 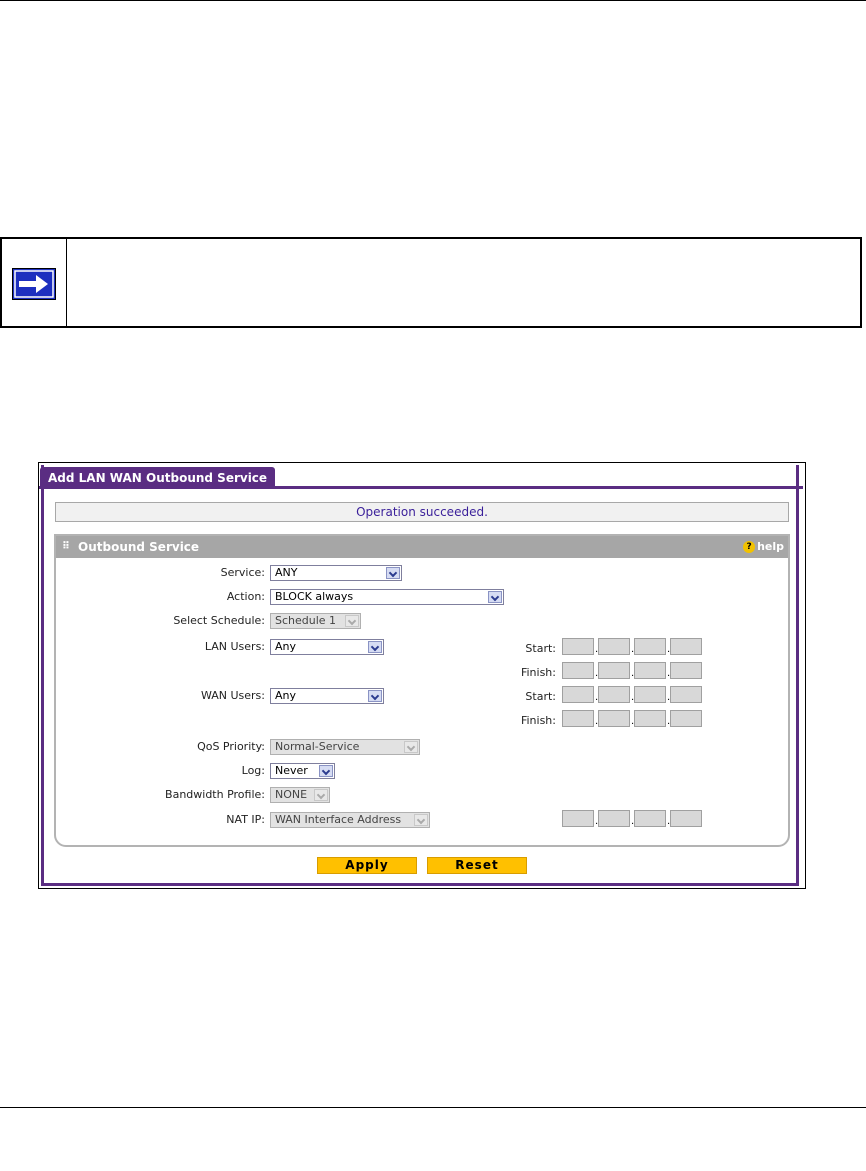 I want to click on wan-users-label: WAN Users:, so click(x=232, y=695).